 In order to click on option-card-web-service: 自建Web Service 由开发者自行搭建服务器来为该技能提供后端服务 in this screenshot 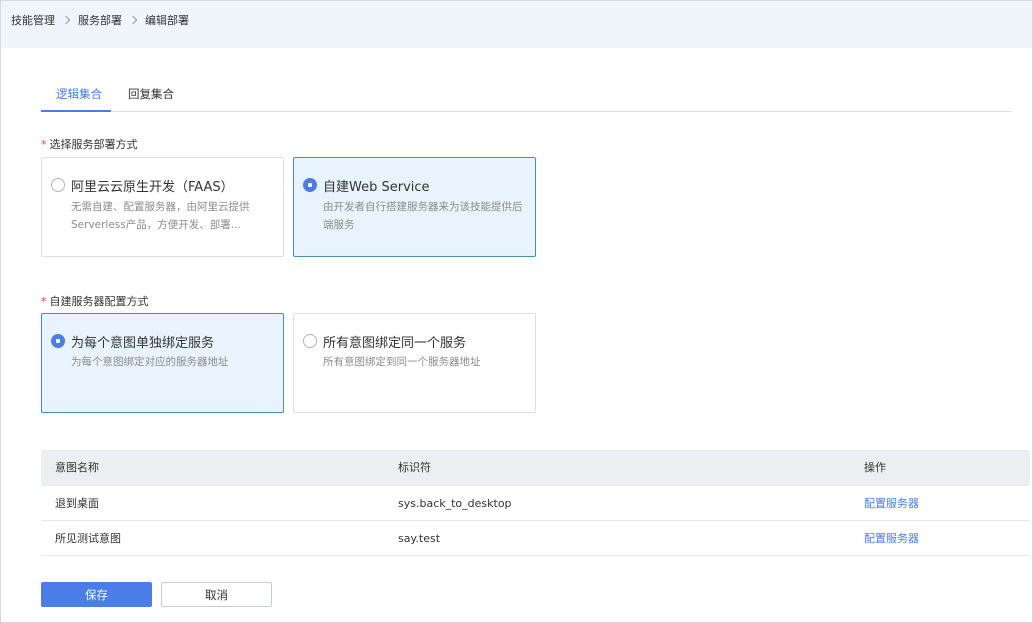, I will do `click(414, 207)`.